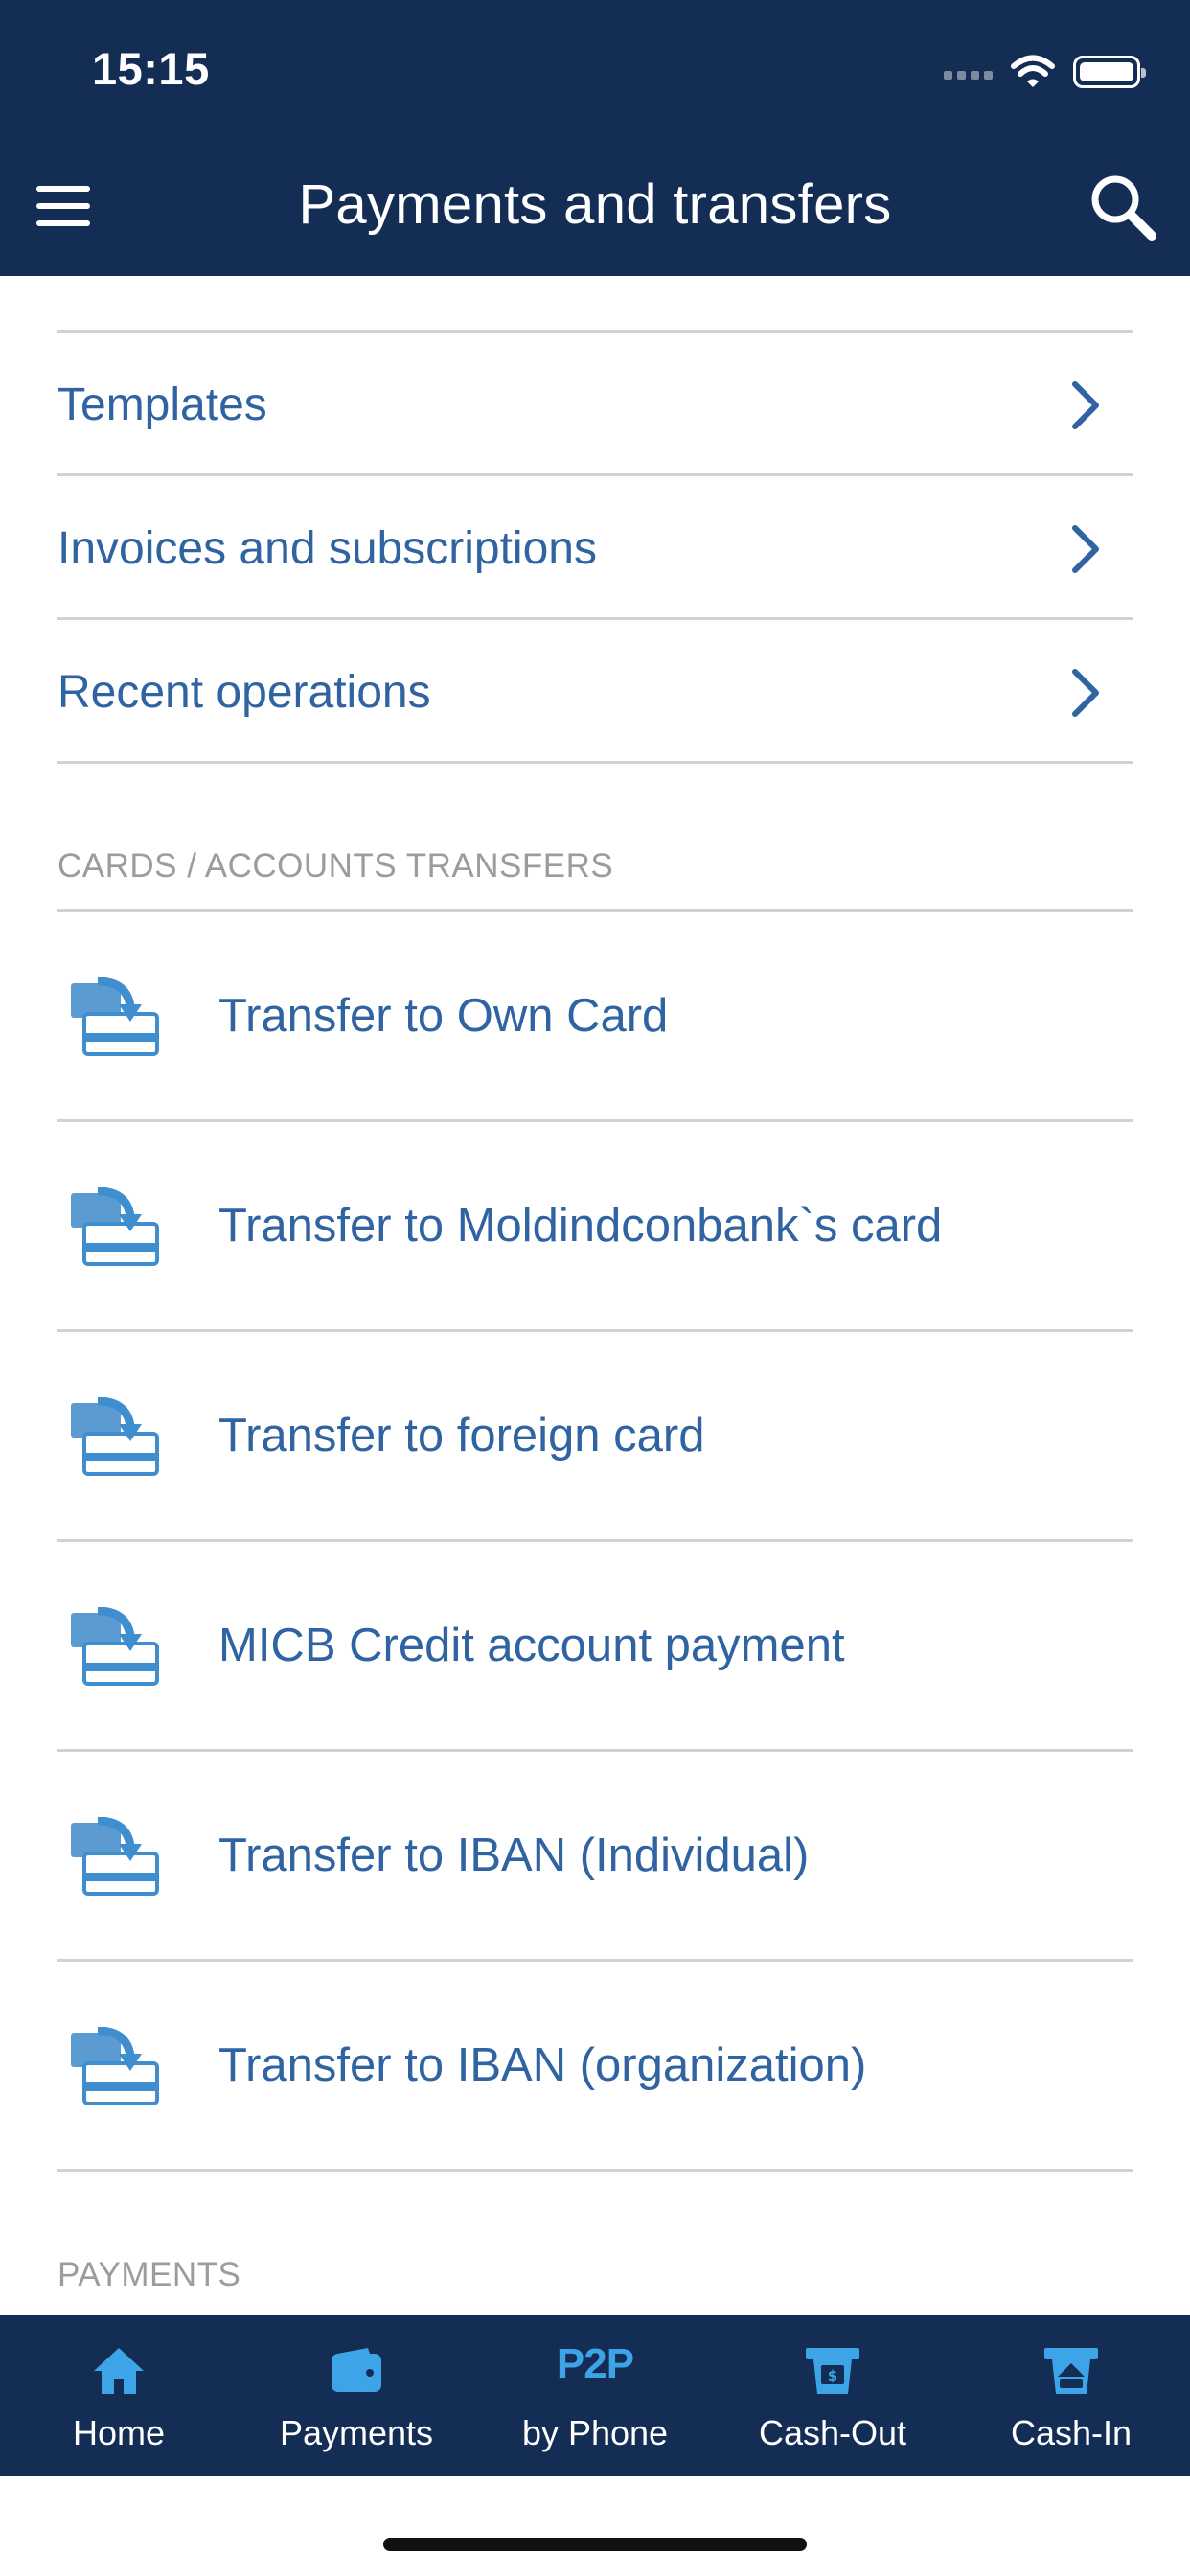 The width and height of the screenshot is (1190, 2576). Describe the element at coordinates (833, 2432) in the screenshot. I see `tab-label: Cash-Out` at that location.